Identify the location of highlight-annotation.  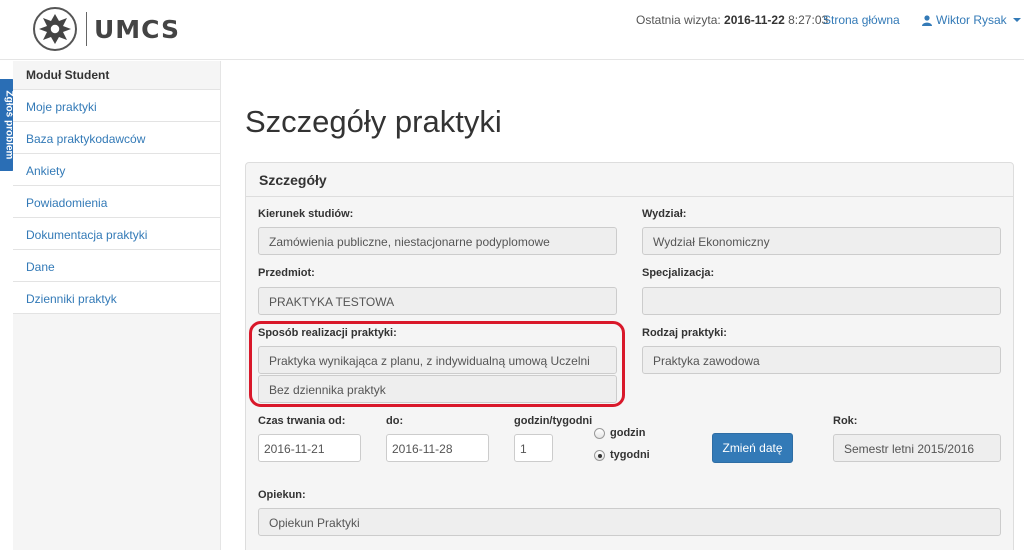
(437, 364).